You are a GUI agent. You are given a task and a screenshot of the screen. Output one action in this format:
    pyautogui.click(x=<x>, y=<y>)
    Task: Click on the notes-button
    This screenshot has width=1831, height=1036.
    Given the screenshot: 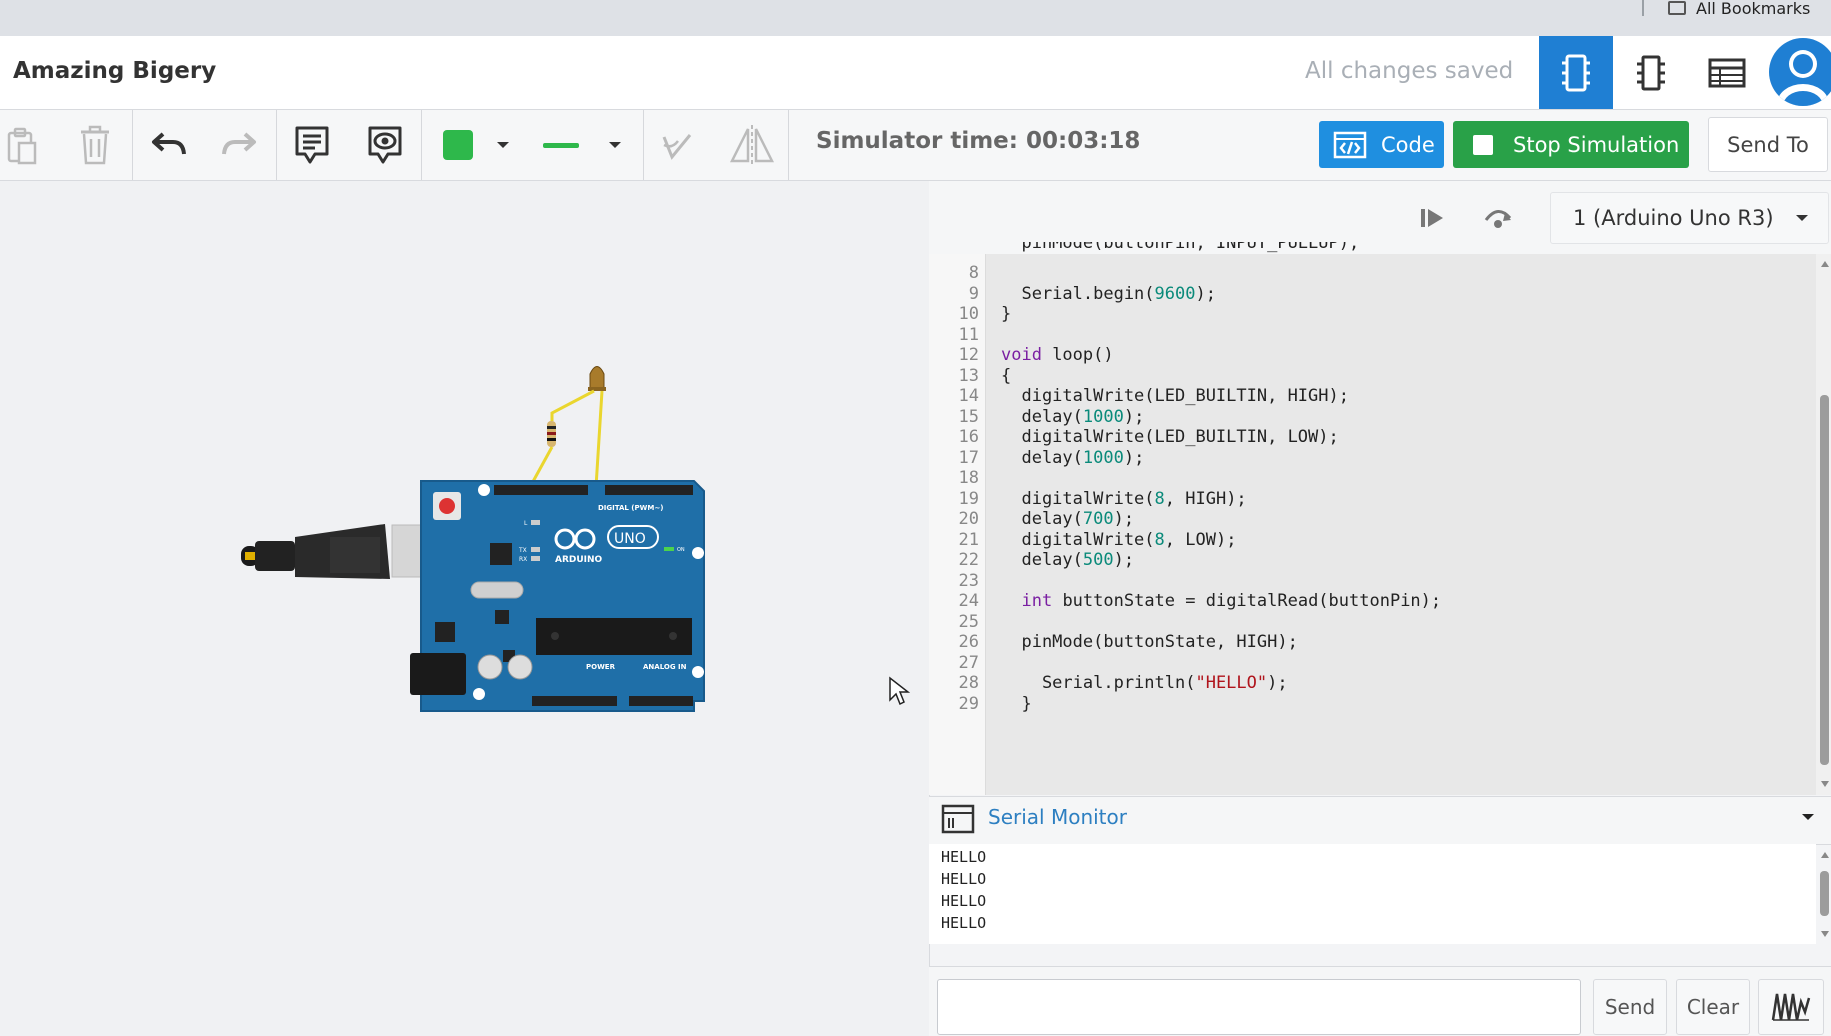 What is the action you would take?
    pyautogui.click(x=312, y=145)
    